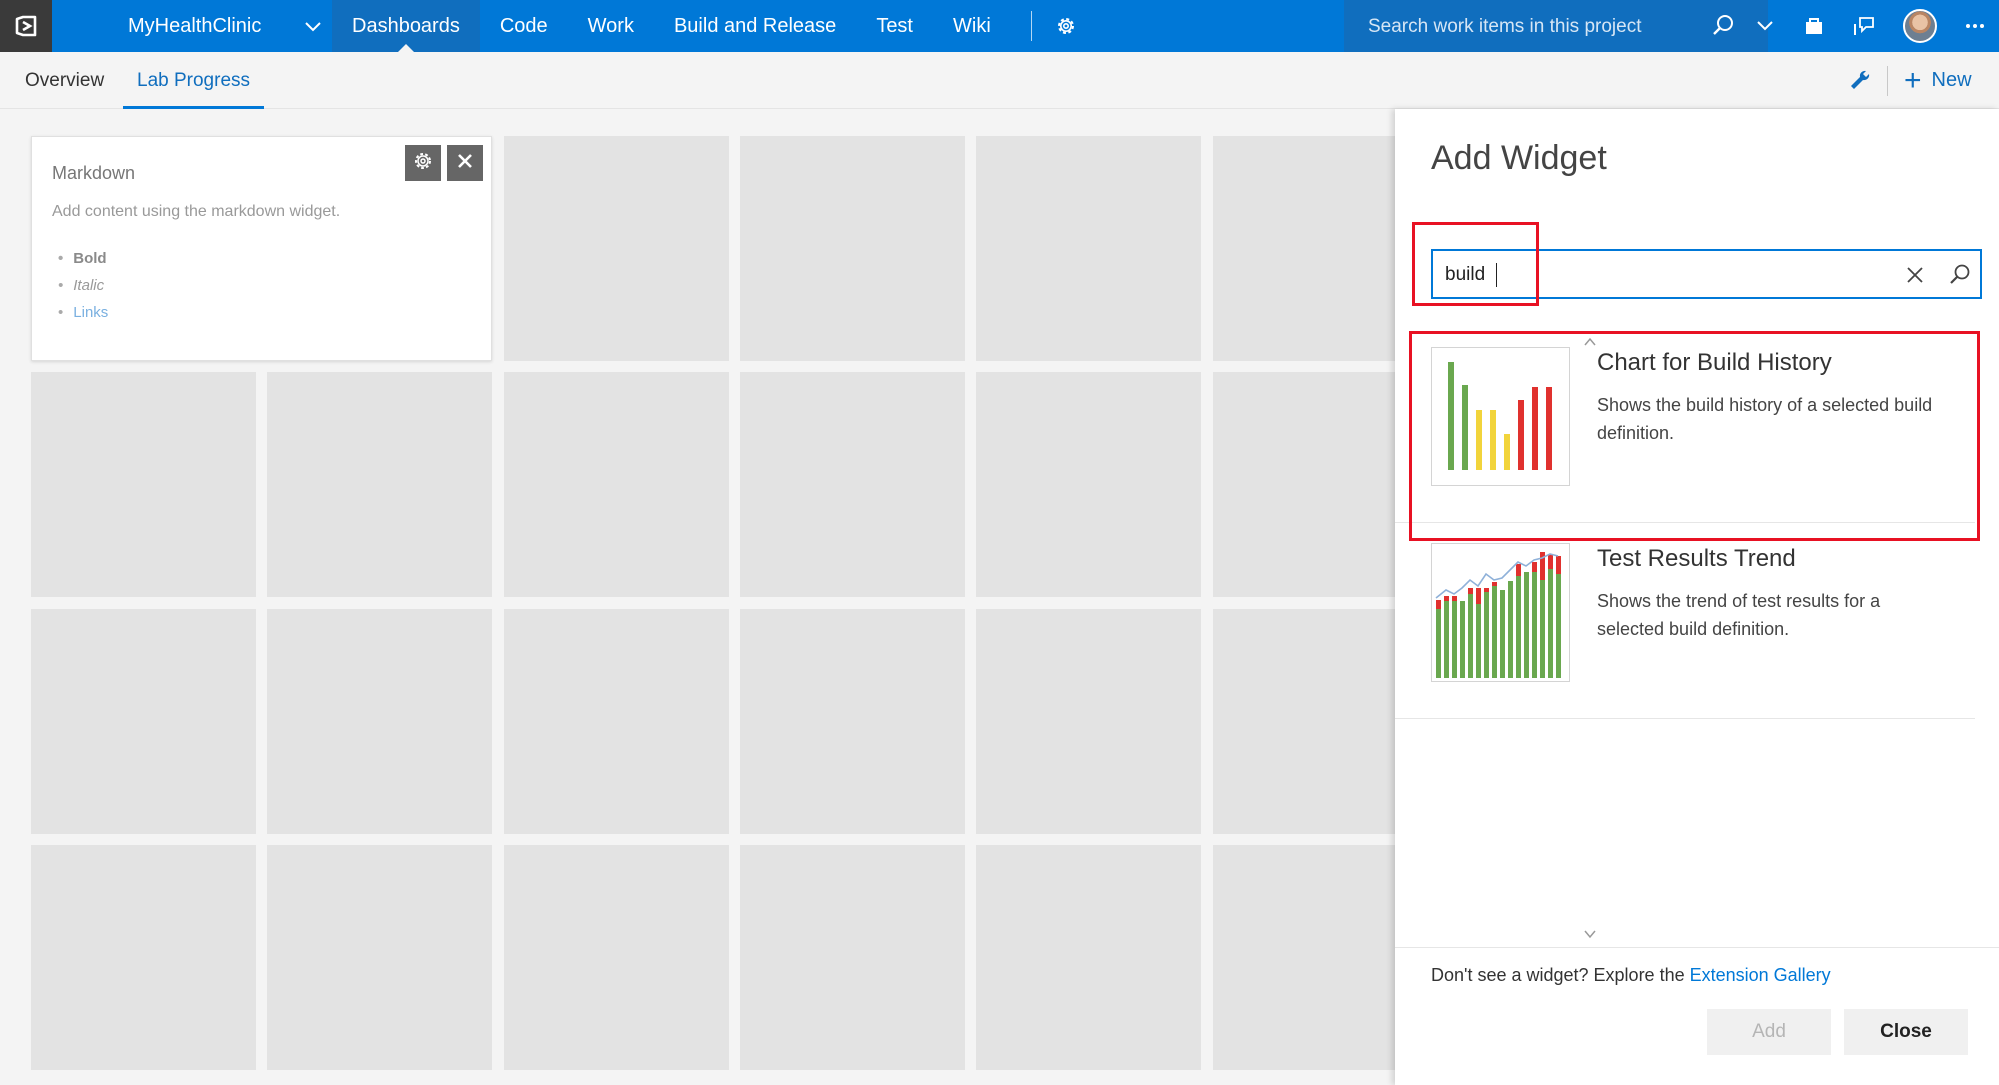 This screenshot has width=1999, height=1085. I want to click on dashboard-tabs-bar: Overview Lab Progress + New, so click(999, 80).